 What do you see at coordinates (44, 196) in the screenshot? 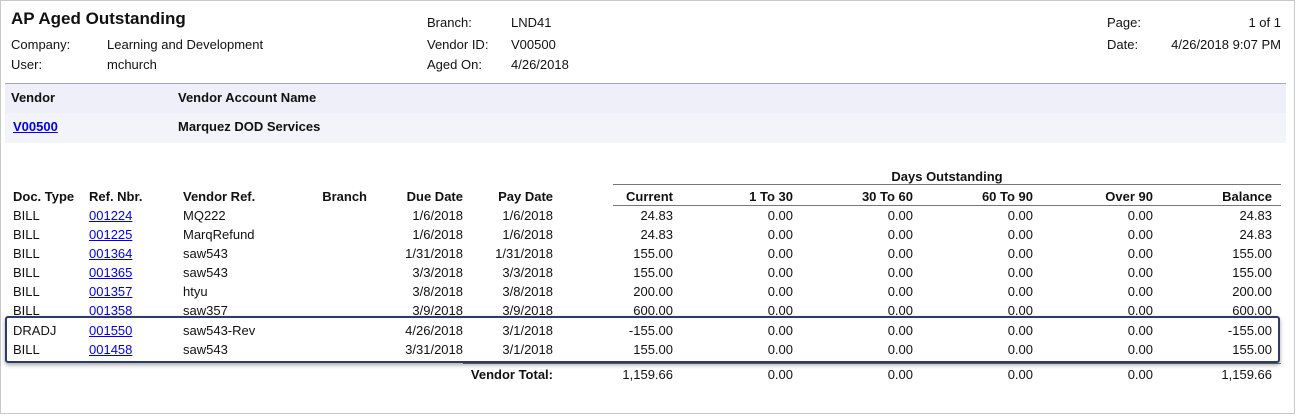
I see `column-header-doc-type: Doc. Type` at bounding box center [44, 196].